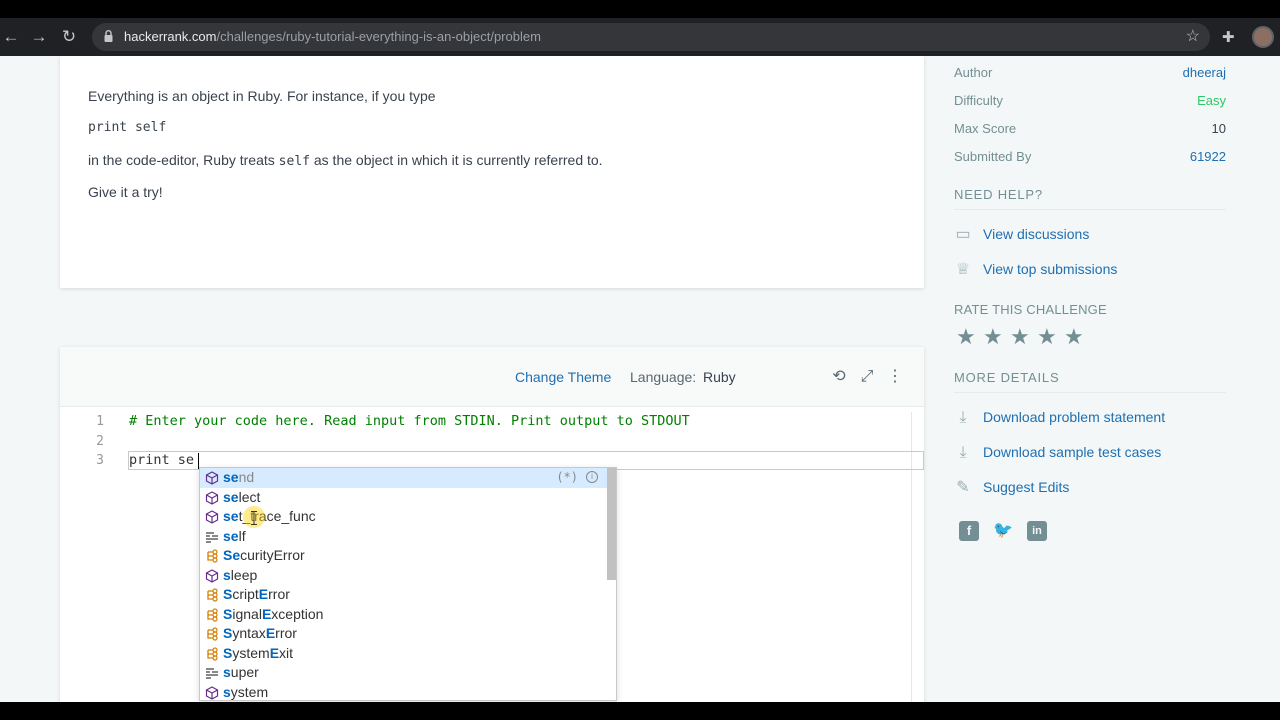 The height and width of the screenshot is (720, 1280). Describe the element at coordinates (254, 518) in the screenshot. I see `ibeam-cursor-icon` at that location.